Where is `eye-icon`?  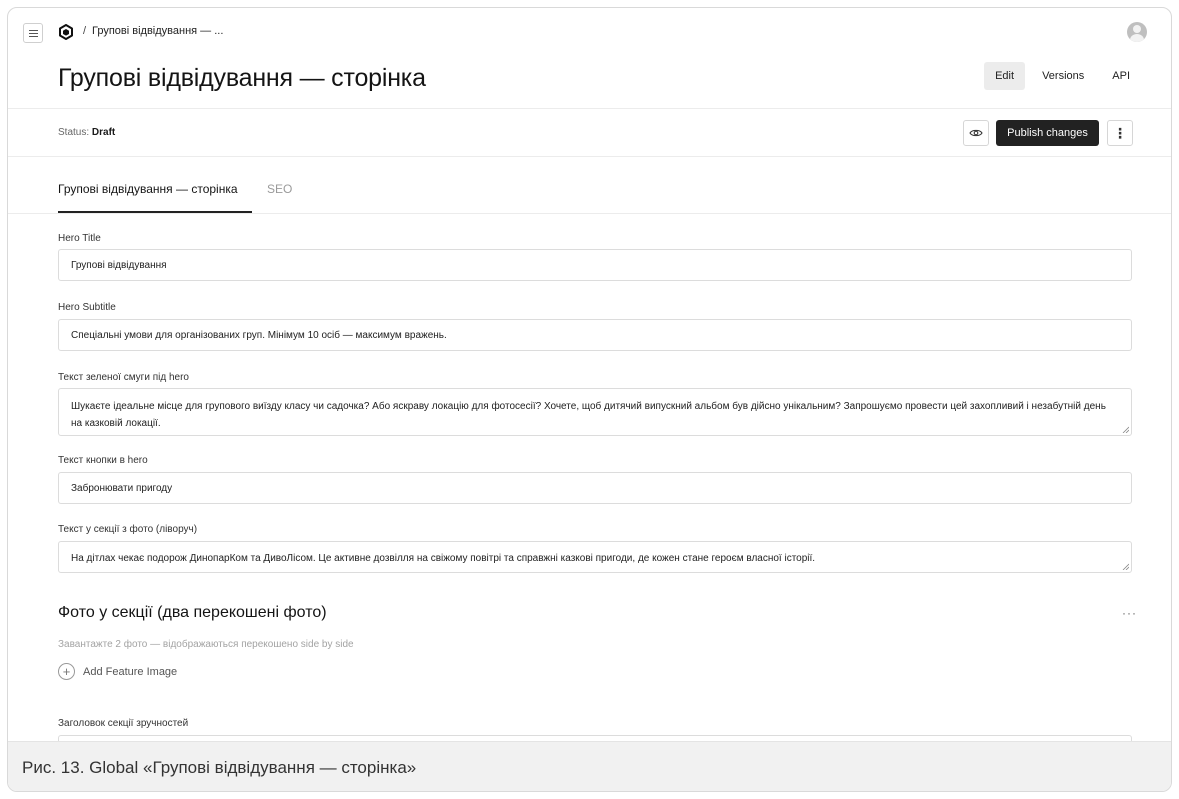
eye-icon is located at coordinates (976, 133).